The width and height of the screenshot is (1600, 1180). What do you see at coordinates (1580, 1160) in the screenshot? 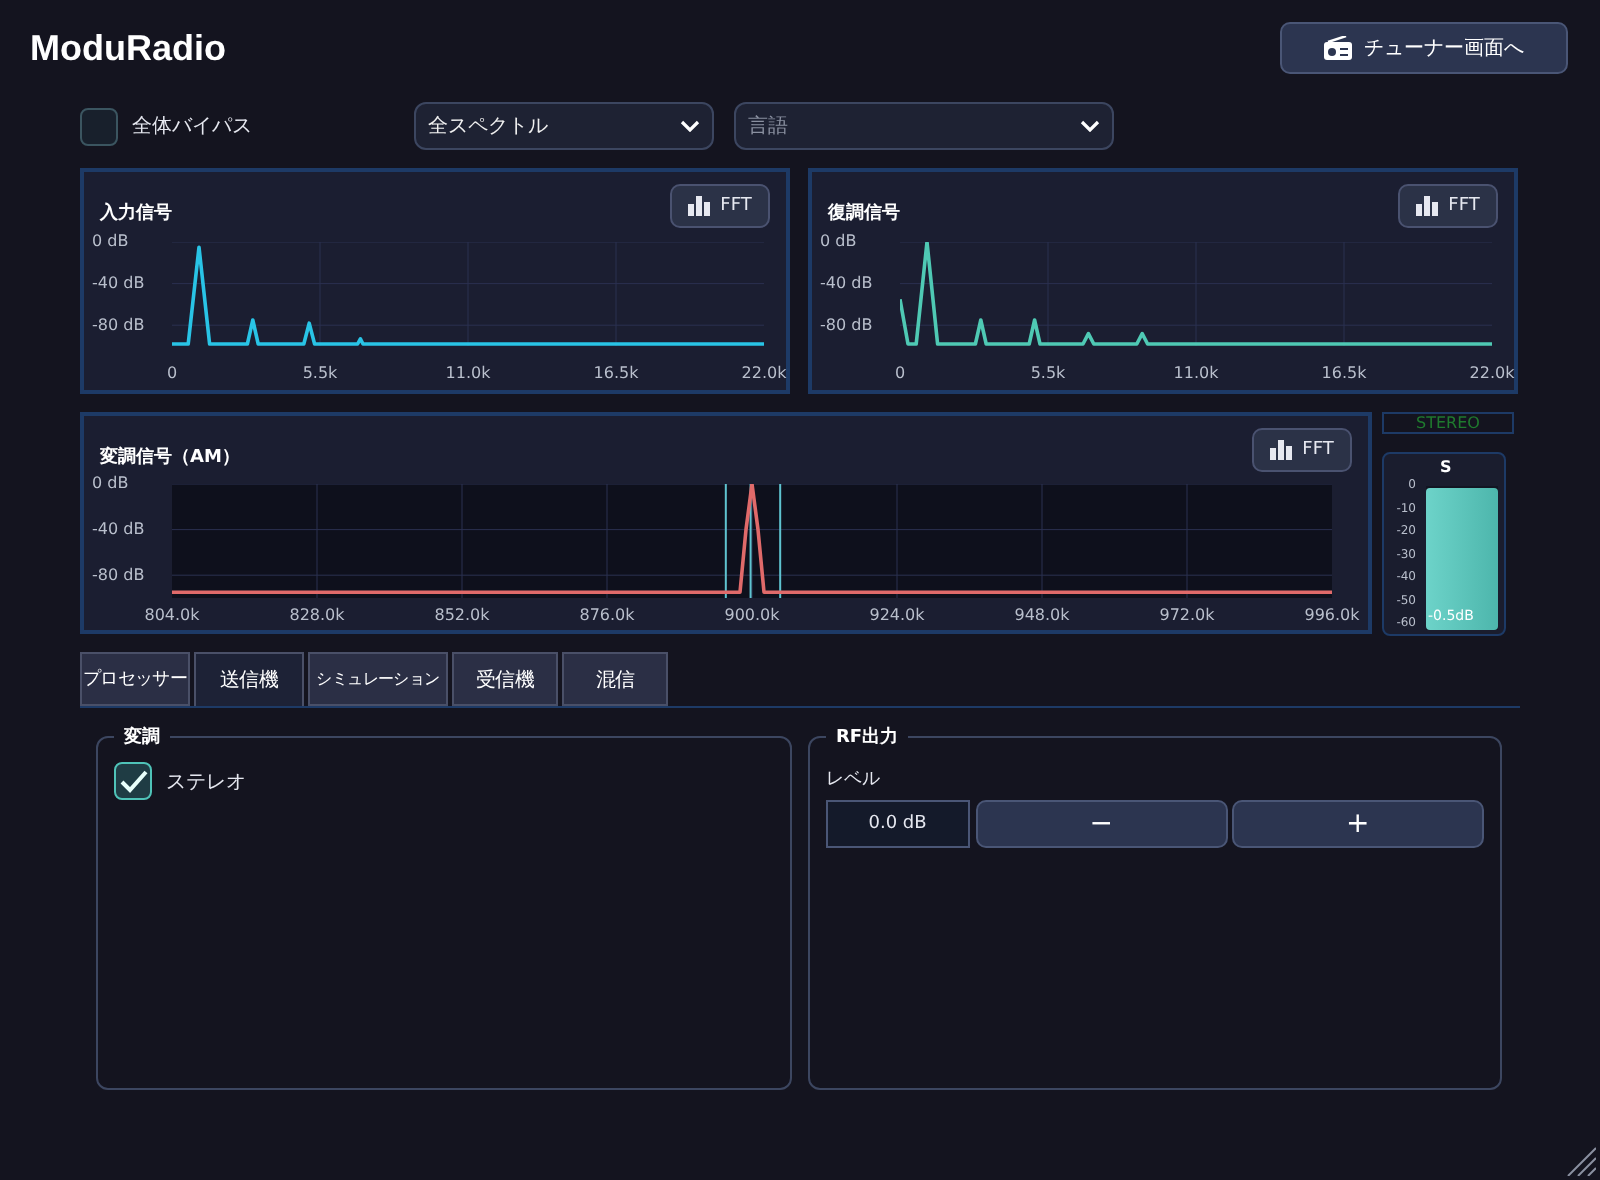
I see `resize-grip-icon` at bounding box center [1580, 1160].